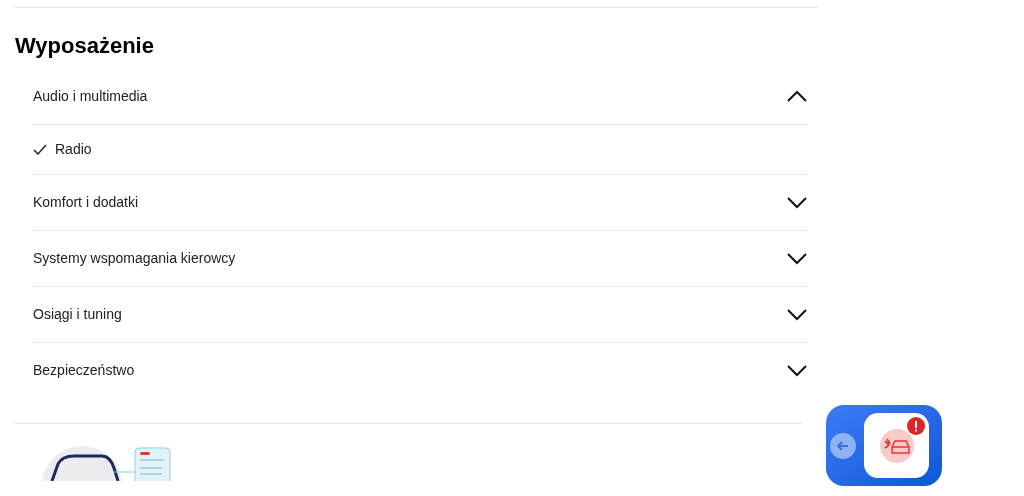 This screenshot has width=1024, height=496. Describe the element at coordinates (420, 202) in the screenshot. I see `accordion-header: Komfort i dodatki` at that location.